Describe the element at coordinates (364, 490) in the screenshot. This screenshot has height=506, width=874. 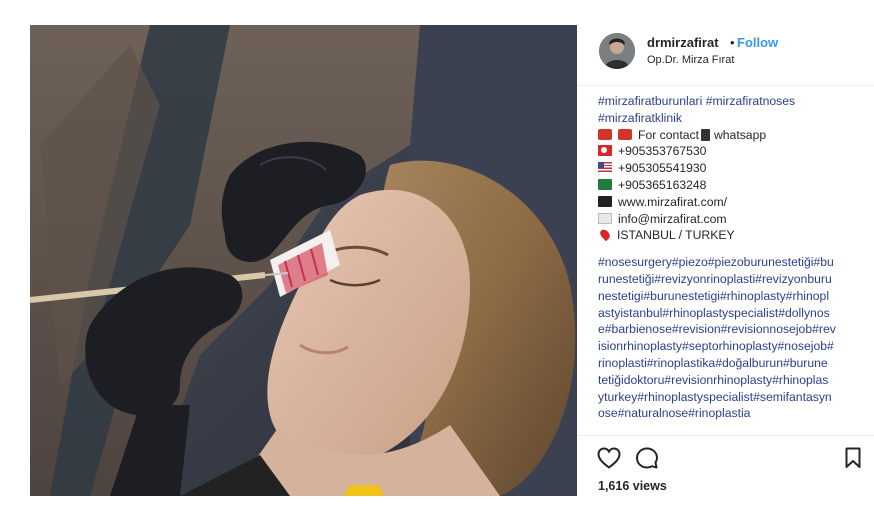
I see `emoji-overlay` at that location.